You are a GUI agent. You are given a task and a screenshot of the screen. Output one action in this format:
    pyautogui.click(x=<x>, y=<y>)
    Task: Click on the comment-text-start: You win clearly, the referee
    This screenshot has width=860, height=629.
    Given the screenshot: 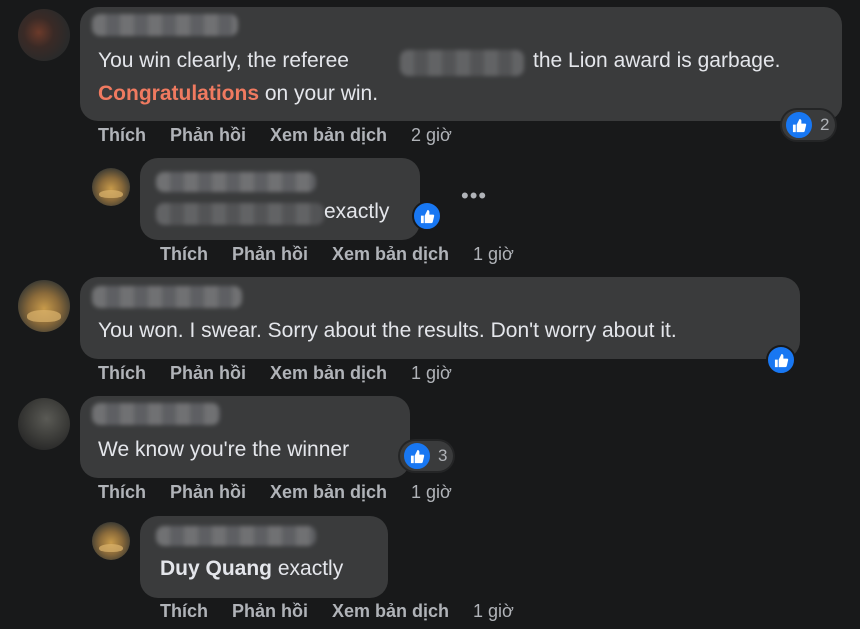 What is the action you would take?
    pyautogui.click(x=223, y=60)
    